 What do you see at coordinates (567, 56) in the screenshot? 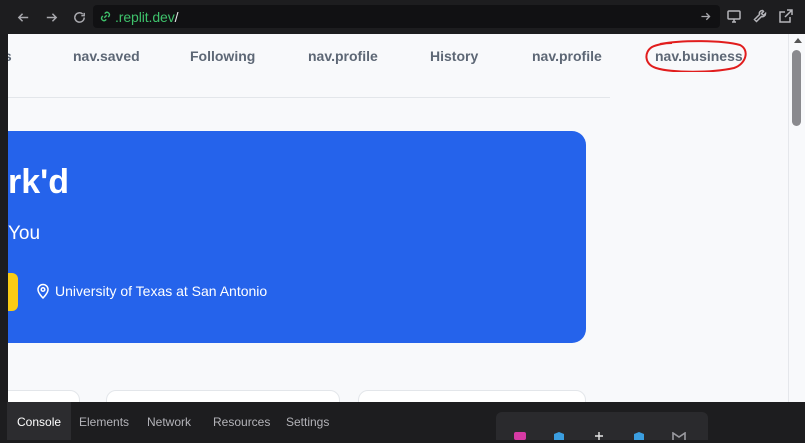
I see `nav-item-profile-2: nav.profile` at bounding box center [567, 56].